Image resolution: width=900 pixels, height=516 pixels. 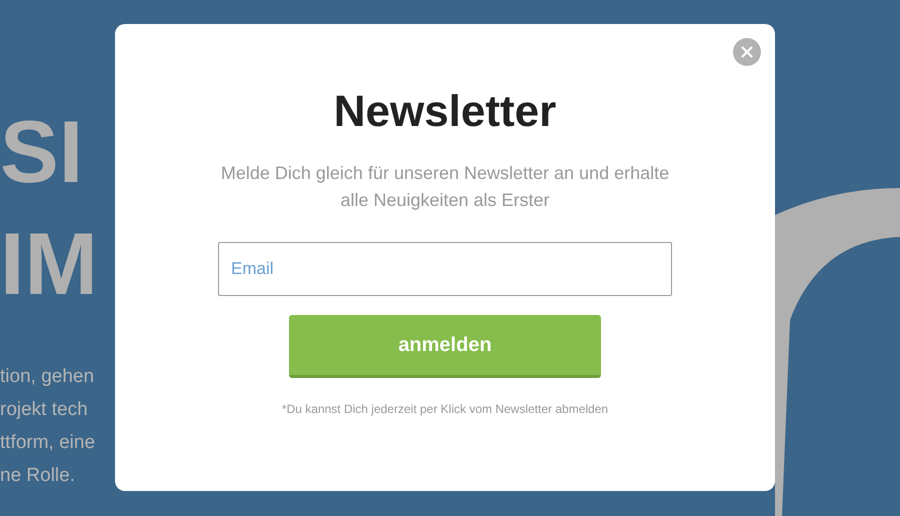 What do you see at coordinates (445, 346) in the screenshot?
I see `subscribe-button: anmelden` at bounding box center [445, 346].